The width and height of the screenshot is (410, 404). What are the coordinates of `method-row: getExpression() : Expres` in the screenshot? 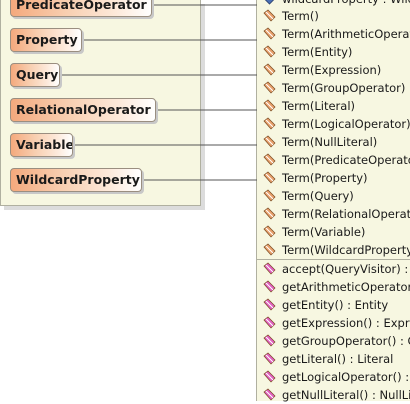 It's located at (336, 323).